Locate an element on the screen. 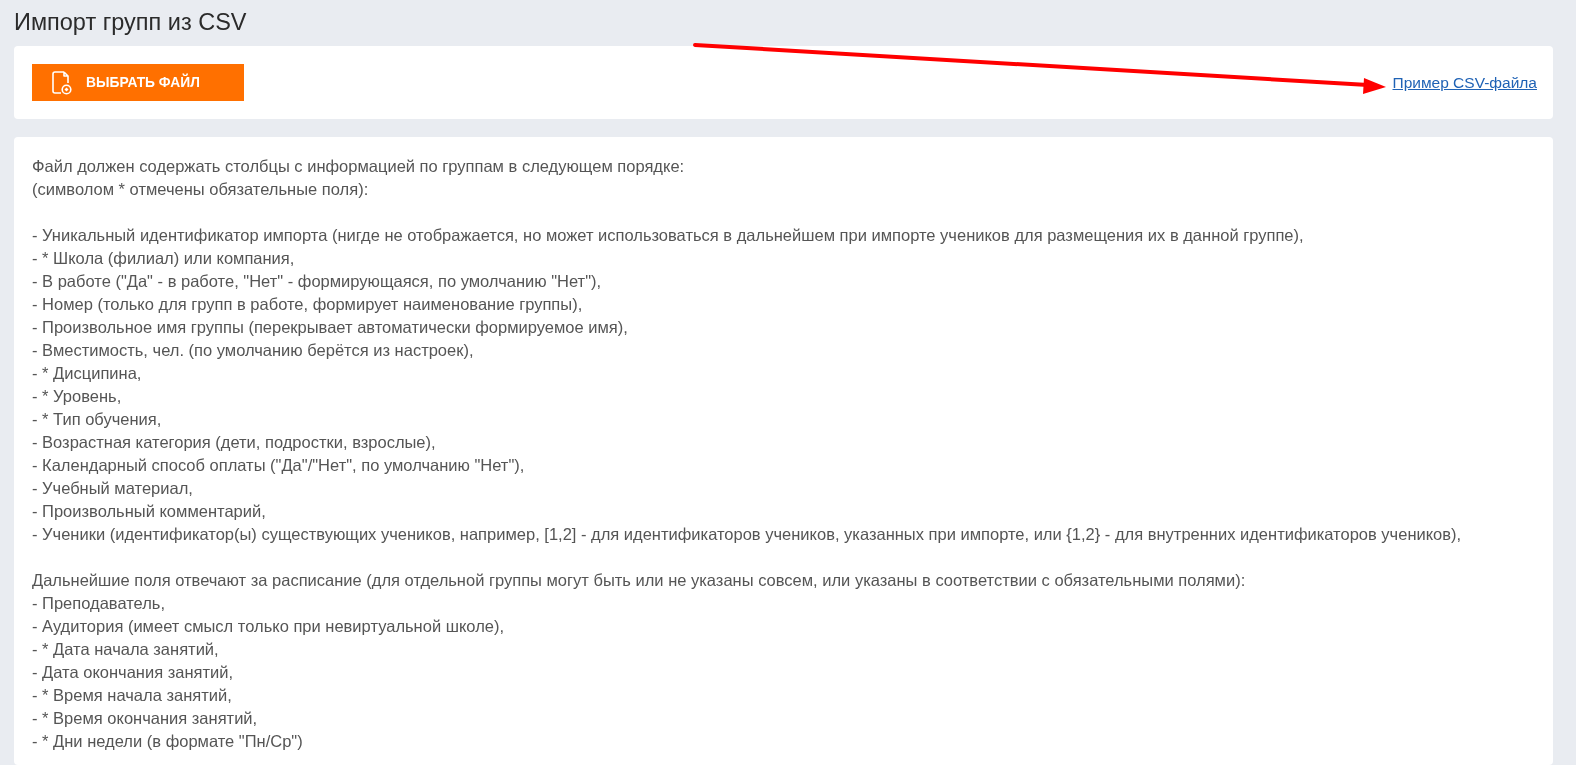 The height and width of the screenshot is (765, 1576). schedule-note-text: Дальнейшие поля отвечают за расписание (для отдельной группы могут быть или не указаны совсем, или указаны в соответствии с обязательными полями): is located at coordinates (639, 580).